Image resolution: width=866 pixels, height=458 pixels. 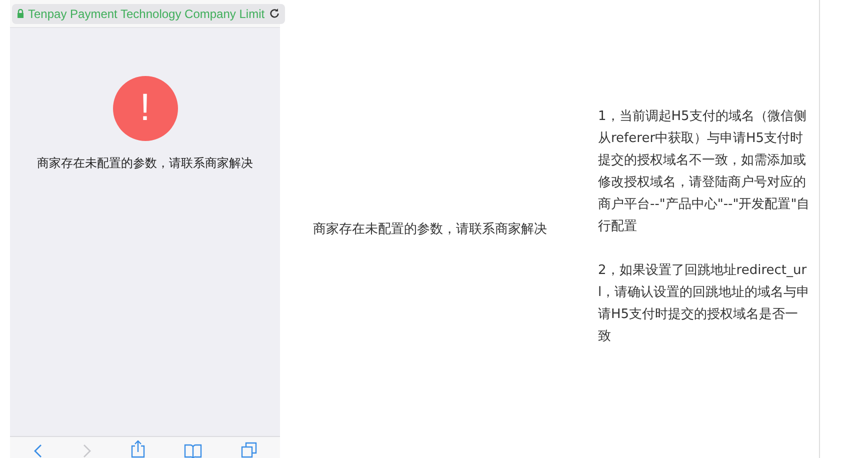 What do you see at coordinates (137, 449) in the screenshot?
I see `share-icon` at bounding box center [137, 449].